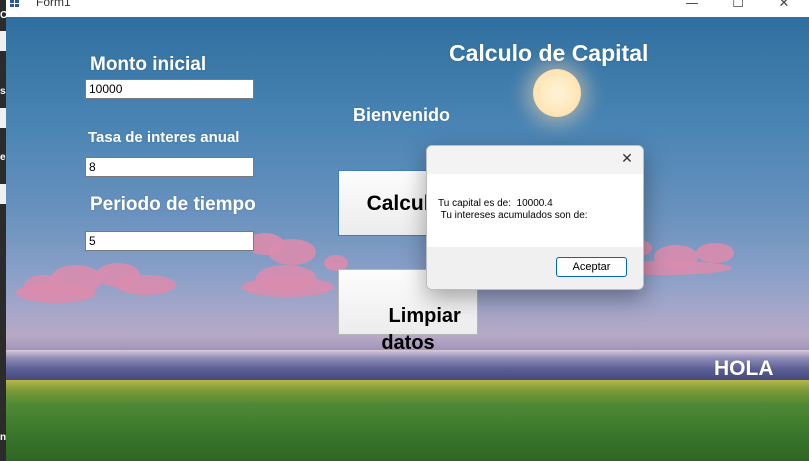  Describe the element at coordinates (402, 115) in the screenshot. I see `welcome-label: Bienvenido` at that location.